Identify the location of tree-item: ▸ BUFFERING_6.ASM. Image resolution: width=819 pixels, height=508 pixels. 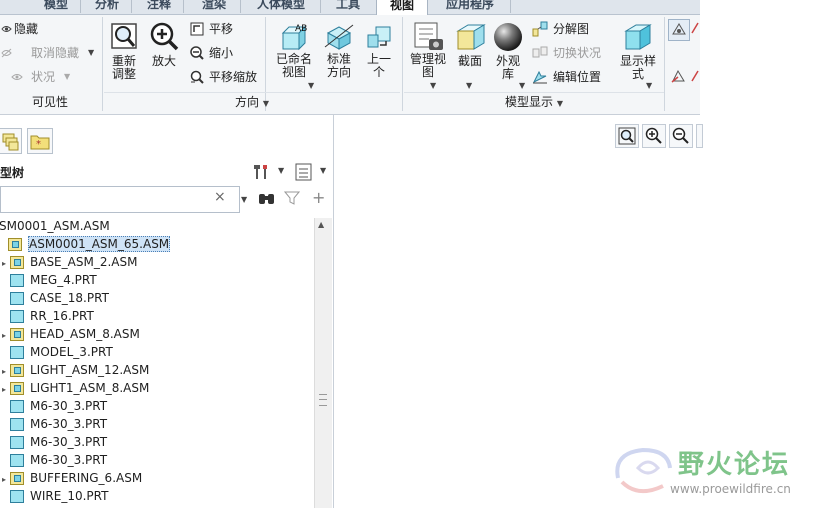
(72, 478).